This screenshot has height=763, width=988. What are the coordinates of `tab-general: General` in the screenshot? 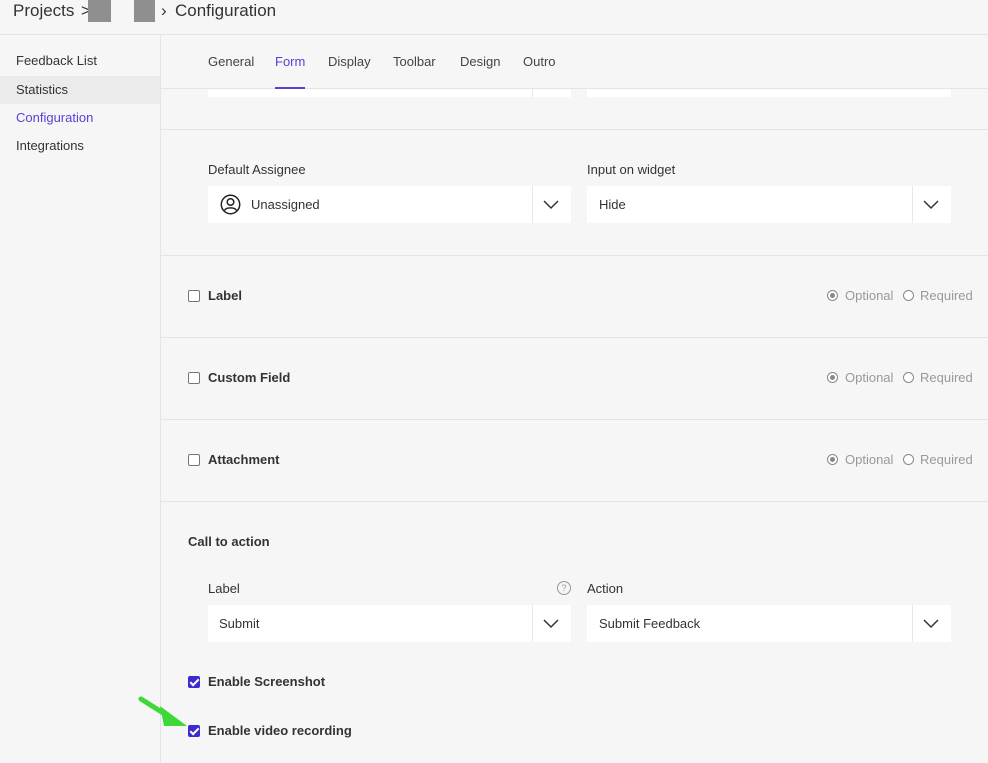 It's located at (231, 62).